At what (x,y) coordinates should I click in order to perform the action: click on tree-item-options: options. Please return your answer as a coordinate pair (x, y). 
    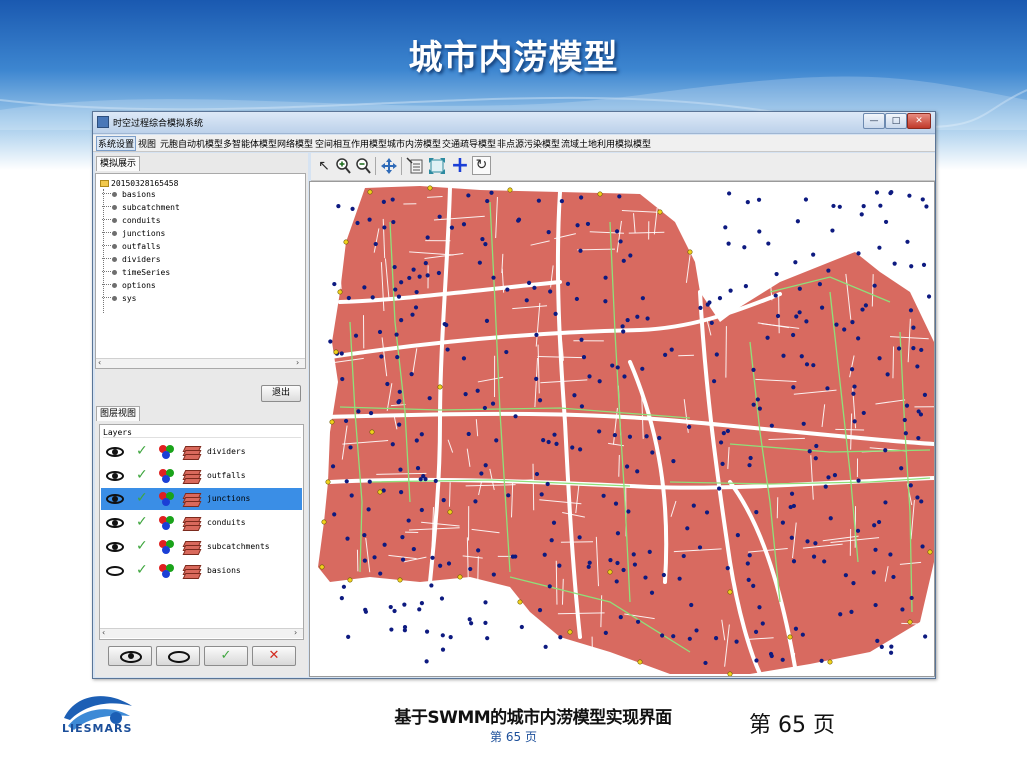
    Looking at the image, I should click on (129, 285).